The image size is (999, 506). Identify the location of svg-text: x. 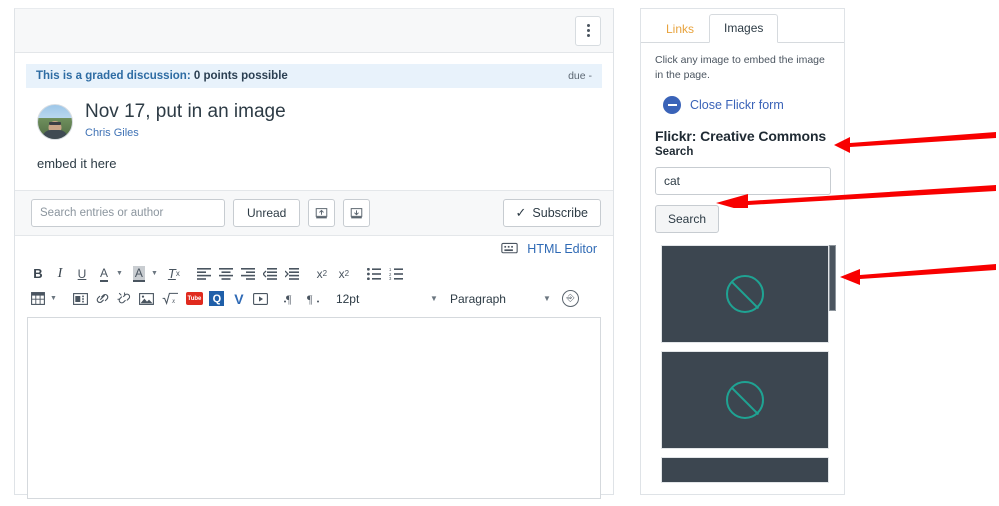
(173, 301).